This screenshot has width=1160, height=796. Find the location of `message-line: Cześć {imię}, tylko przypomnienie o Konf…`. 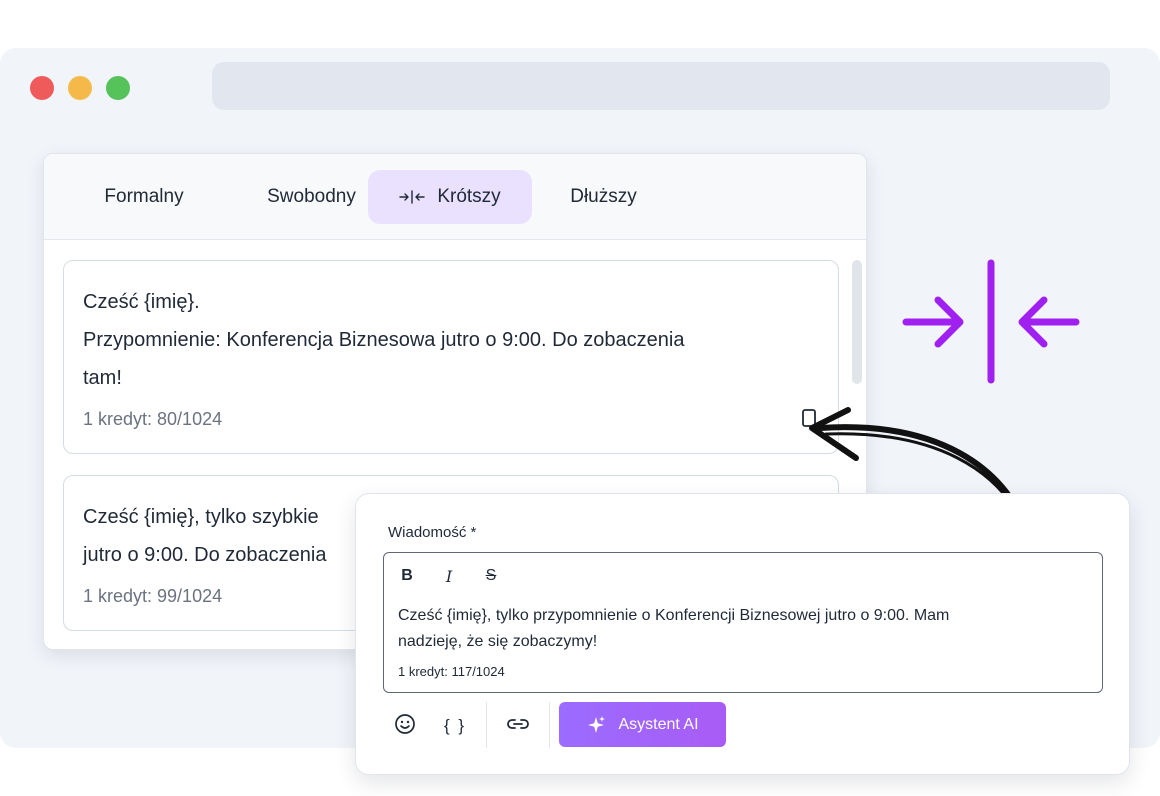

message-line: Cześć {imię}, tylko przypomnienie o Konf… is located at coordinates (674, 615).